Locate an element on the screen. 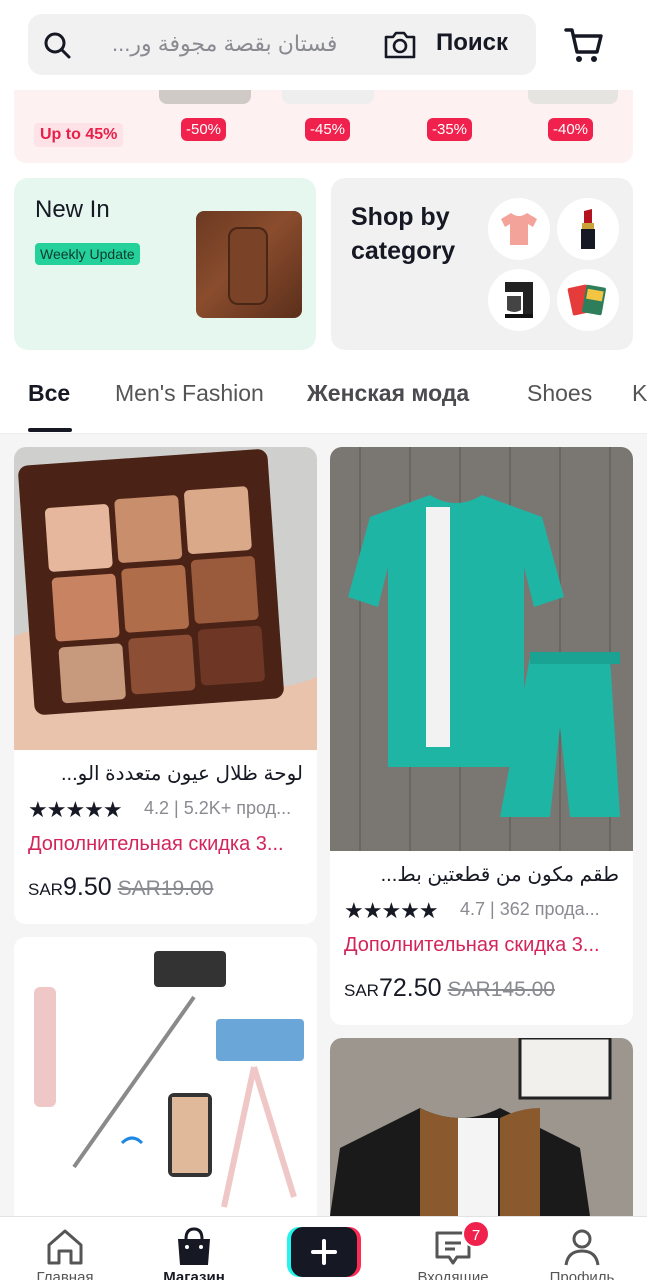 The width and height of the screenshot is (647, 1280). product-image-selfie-stick is located at coordinates (165, 1076).